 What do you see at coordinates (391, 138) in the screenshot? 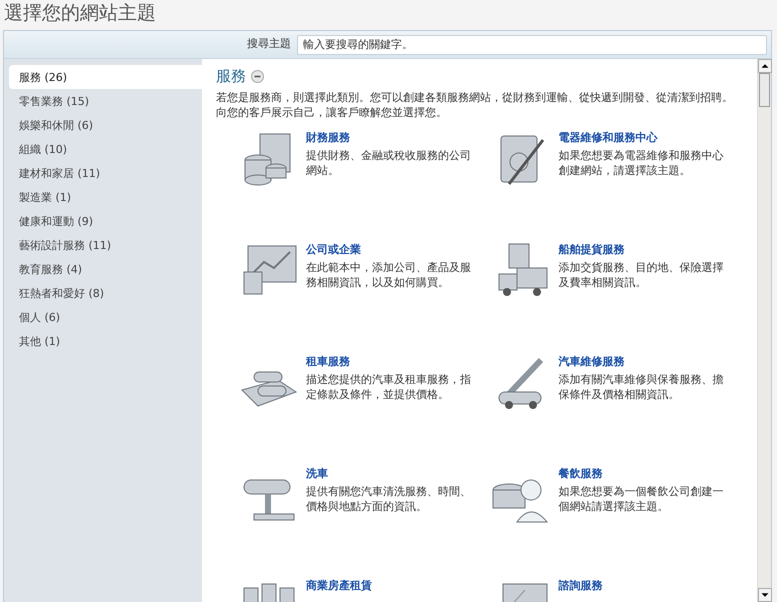
I see `theme-title-link: 財務服務` at bounding box center [391, 138].